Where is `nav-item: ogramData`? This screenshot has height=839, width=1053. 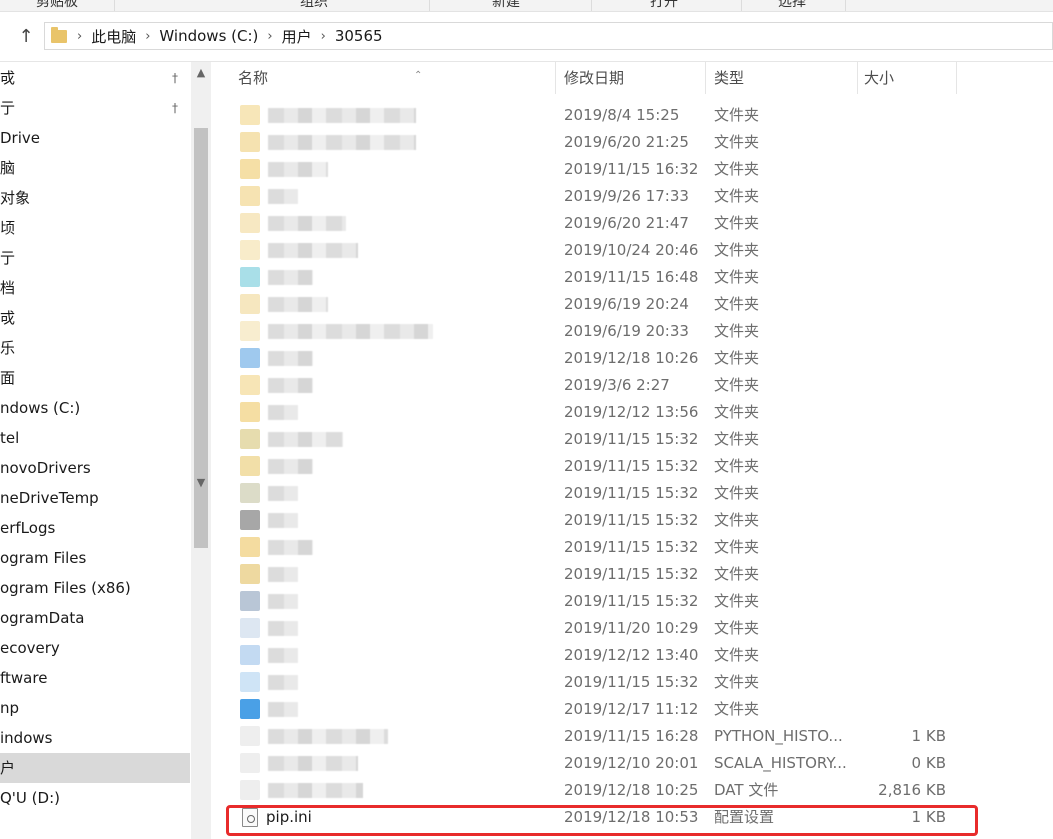
nav-item: ogramData is located at coordinates (95, 618).